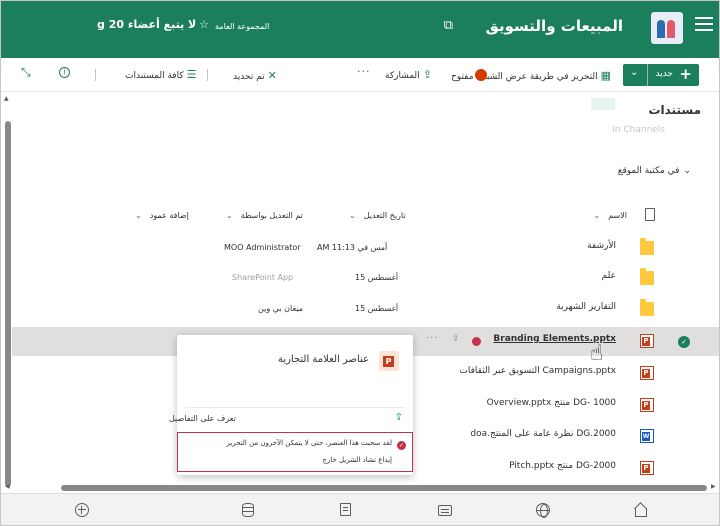 The height and width of the screenshot is (526, 720). I want to click on waffle-icon, so click(704, 24).